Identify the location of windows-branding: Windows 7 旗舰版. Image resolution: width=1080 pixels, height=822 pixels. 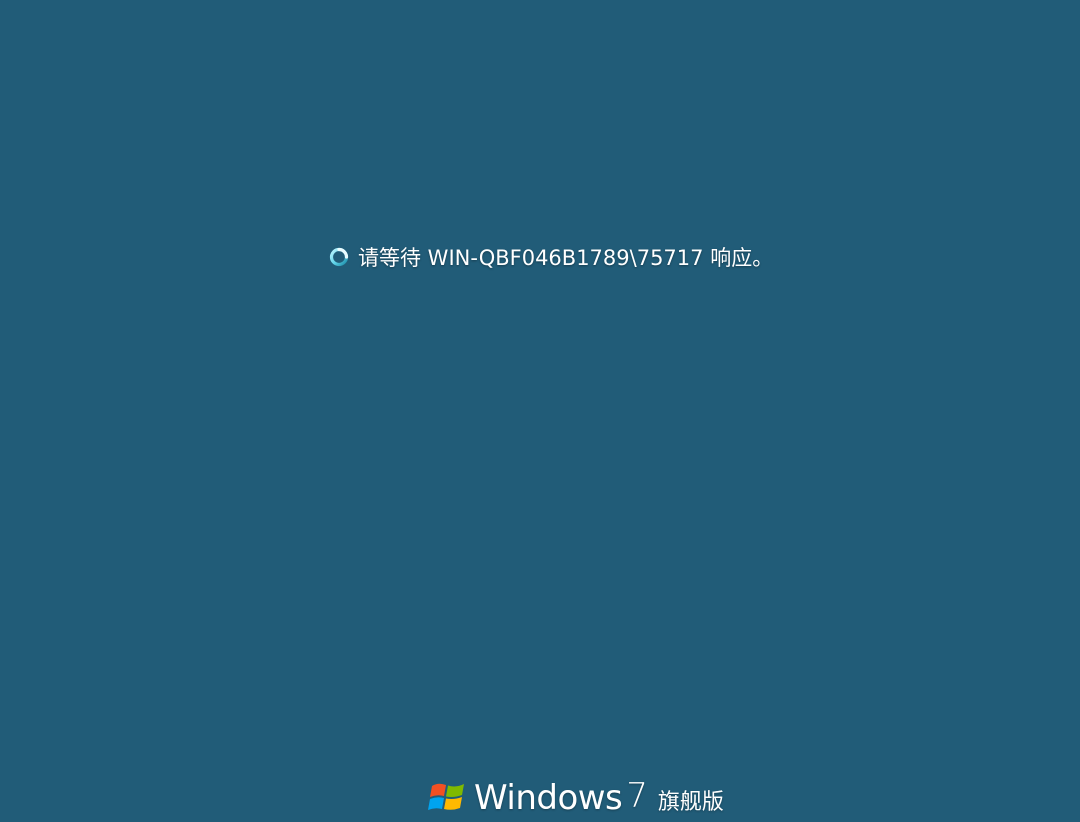
(576, 798).